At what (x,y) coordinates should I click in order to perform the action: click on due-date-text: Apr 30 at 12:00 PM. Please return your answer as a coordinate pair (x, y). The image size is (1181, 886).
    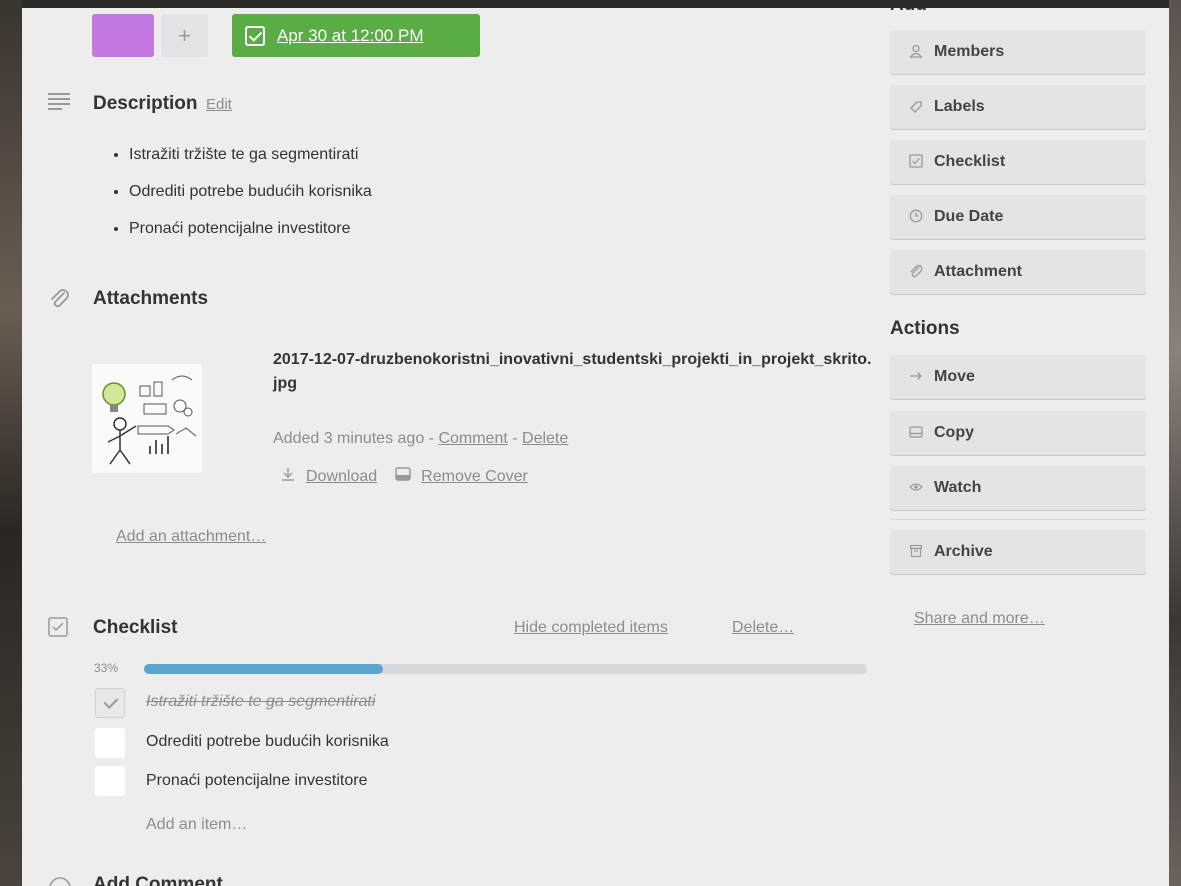
    Looking at the image, I should click on (350, 35).